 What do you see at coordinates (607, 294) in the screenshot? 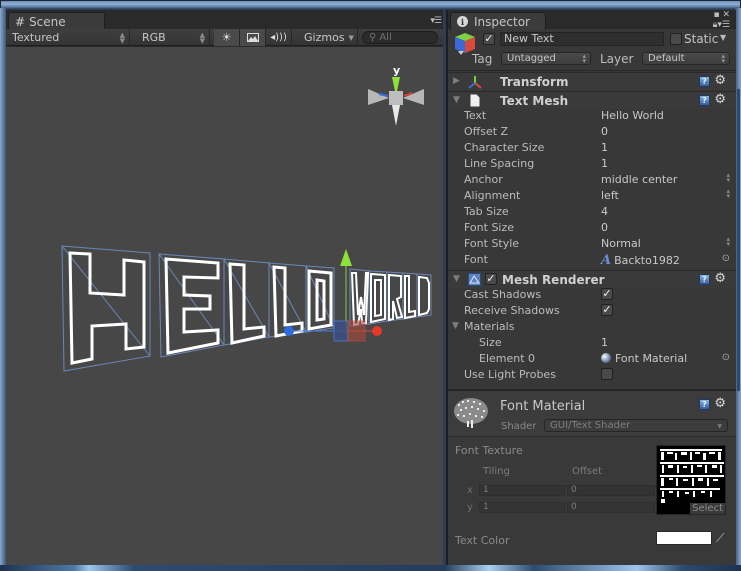
I see `cast-shadows-checkbox: ✓` at bounding box center [607, 294].